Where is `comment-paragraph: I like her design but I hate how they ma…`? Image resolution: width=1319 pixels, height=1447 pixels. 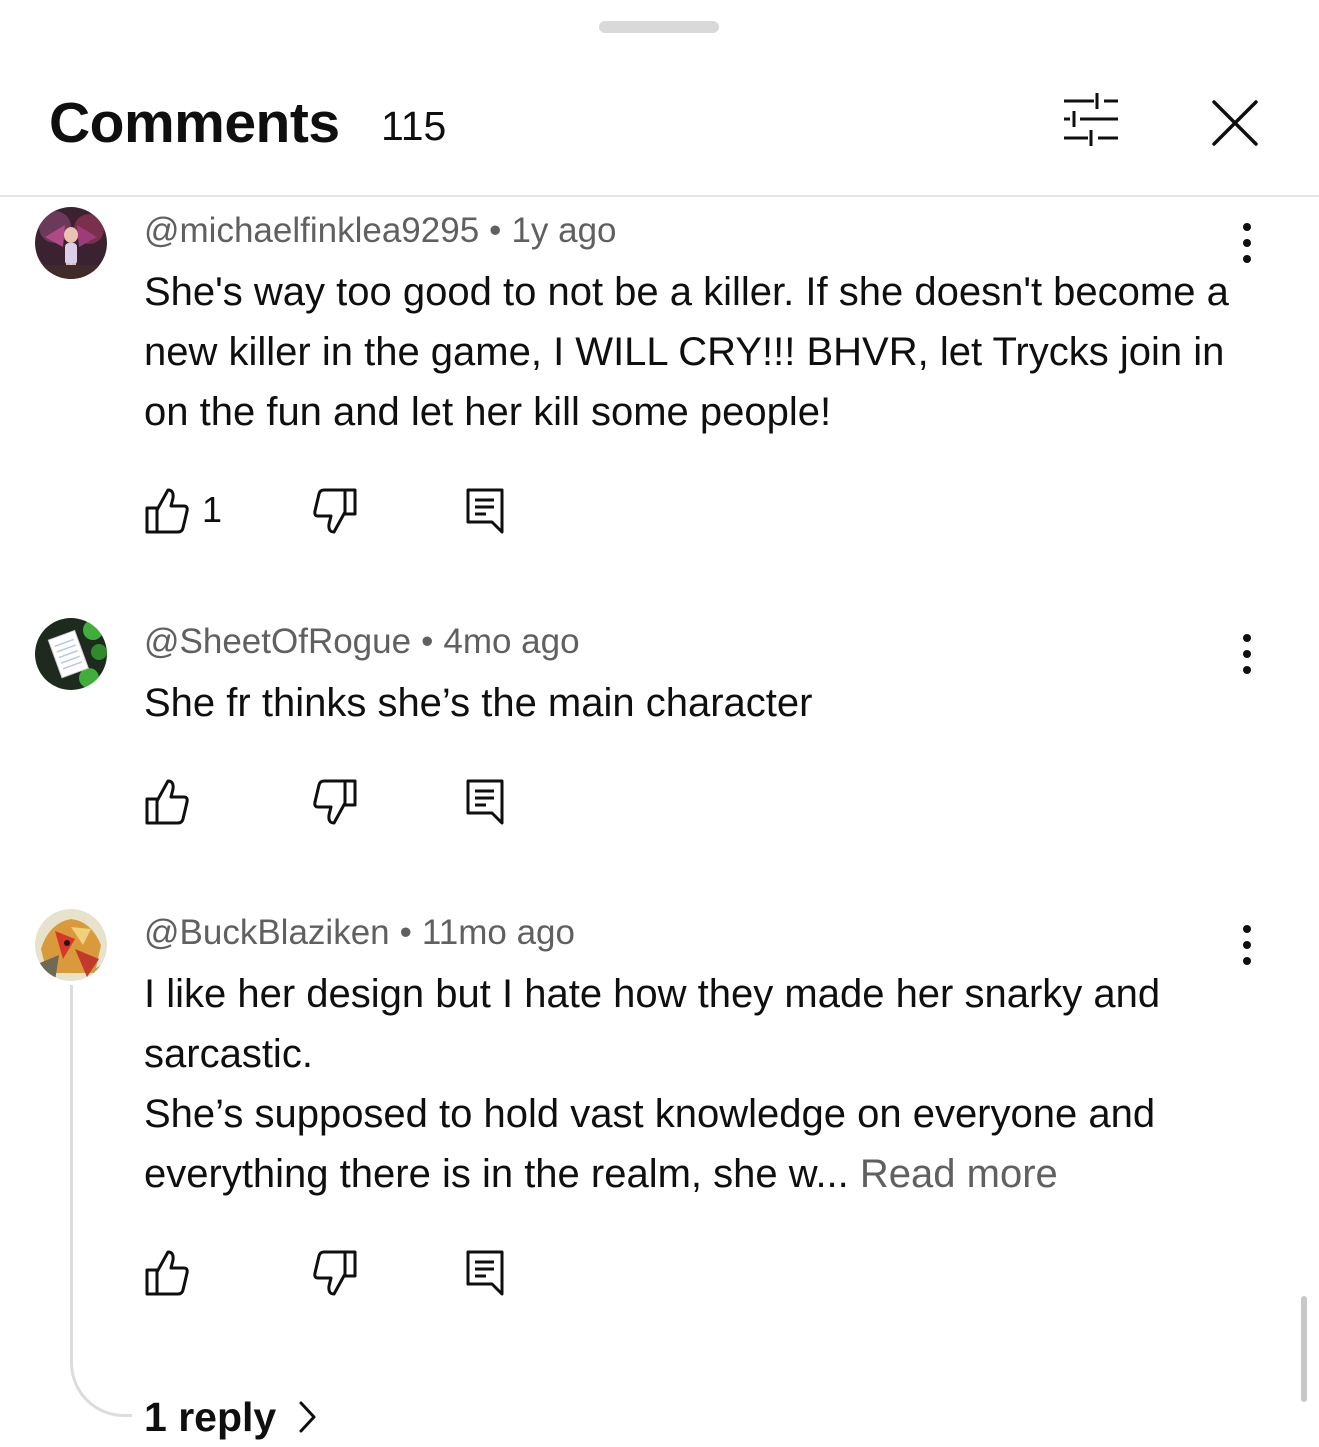
comment-paragraph: I like her design but I hate how they ma… is located at coordinates (652, 1024).